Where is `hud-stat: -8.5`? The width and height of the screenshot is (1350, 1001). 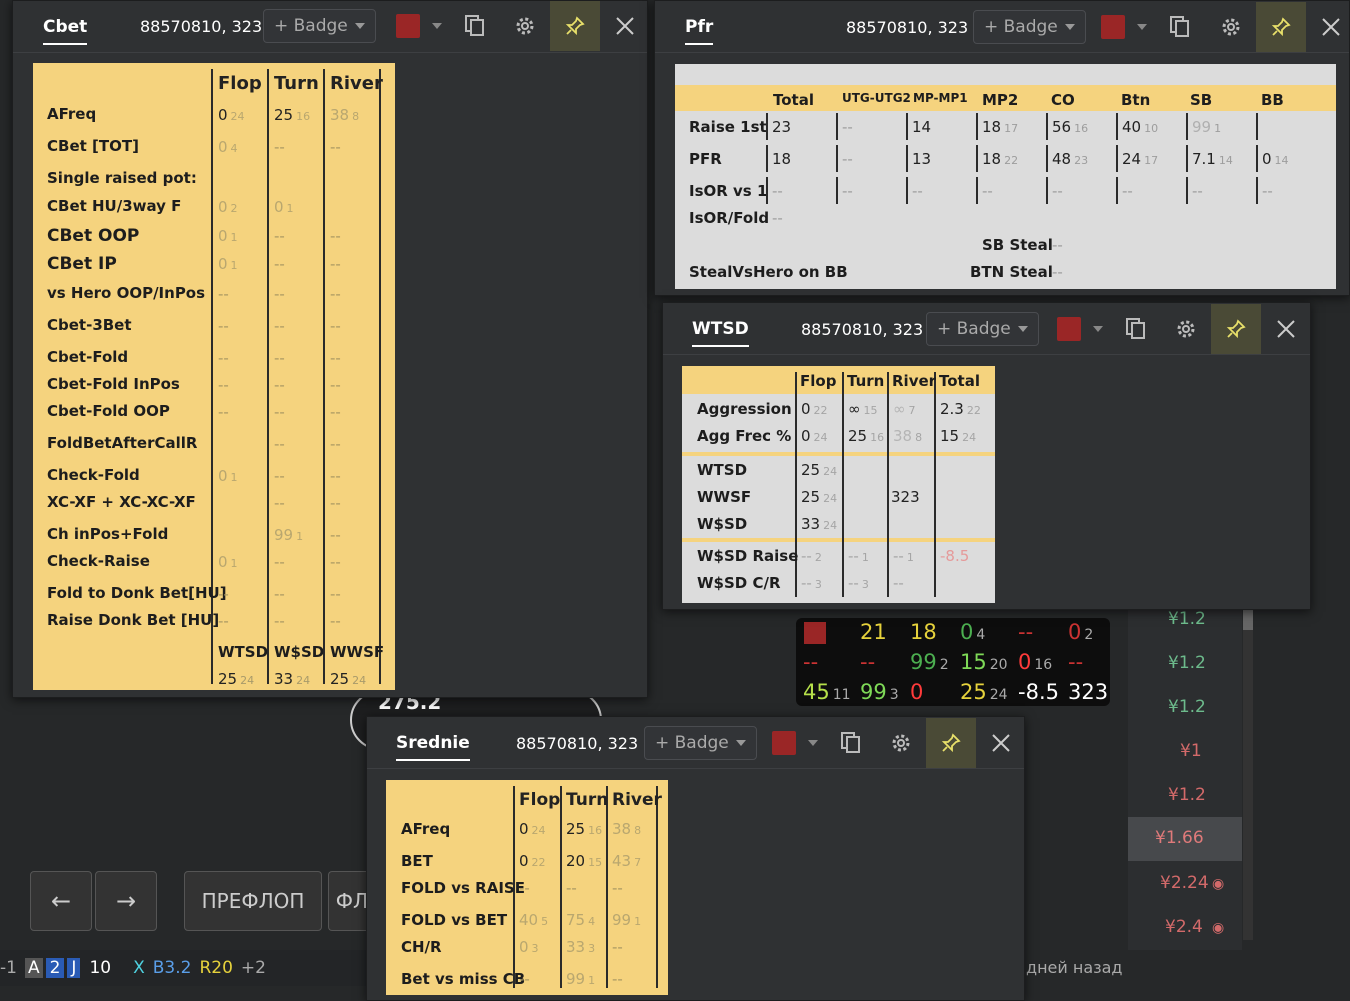
hud-stat: -8.5 is located at coordinates (1038, 692).